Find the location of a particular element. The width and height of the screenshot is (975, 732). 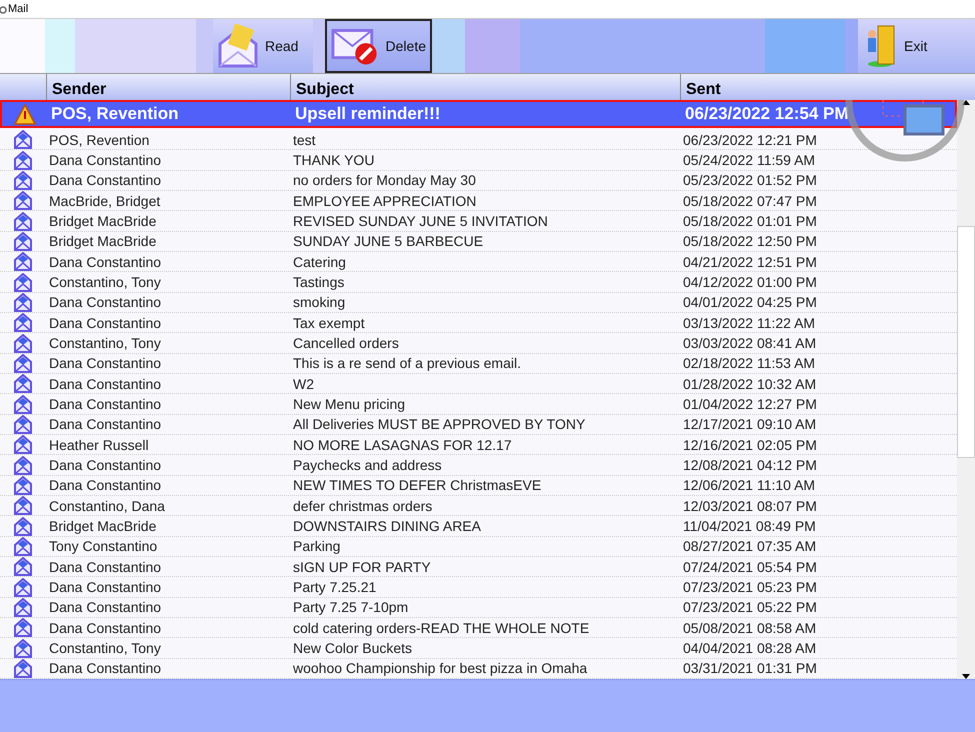

message-row: Constantino, Dana defer christmas orders 12/03/2021 08:07 PM is located at coordinates (478, 506).